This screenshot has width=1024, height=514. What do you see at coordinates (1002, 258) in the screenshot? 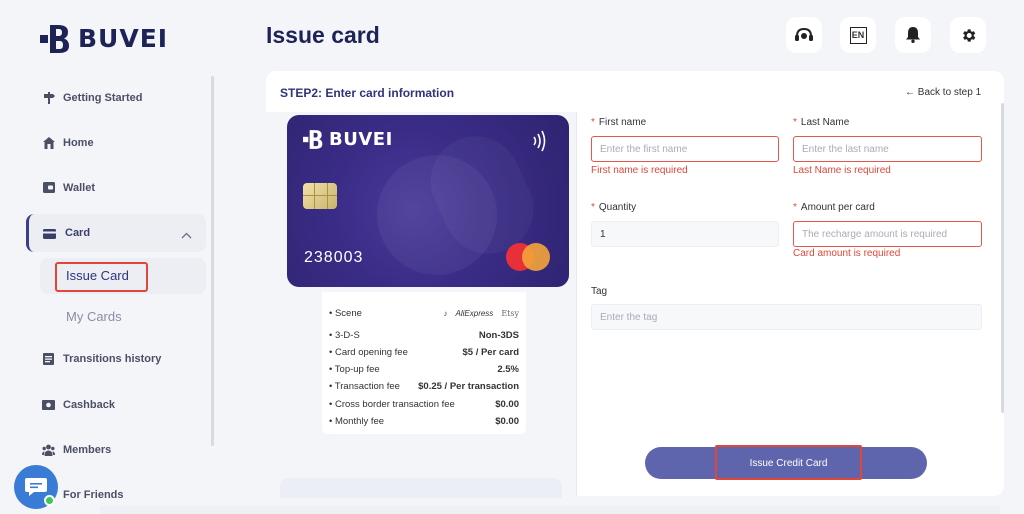
I see `panel-scrollbar` at bounding box center [1002, 258].